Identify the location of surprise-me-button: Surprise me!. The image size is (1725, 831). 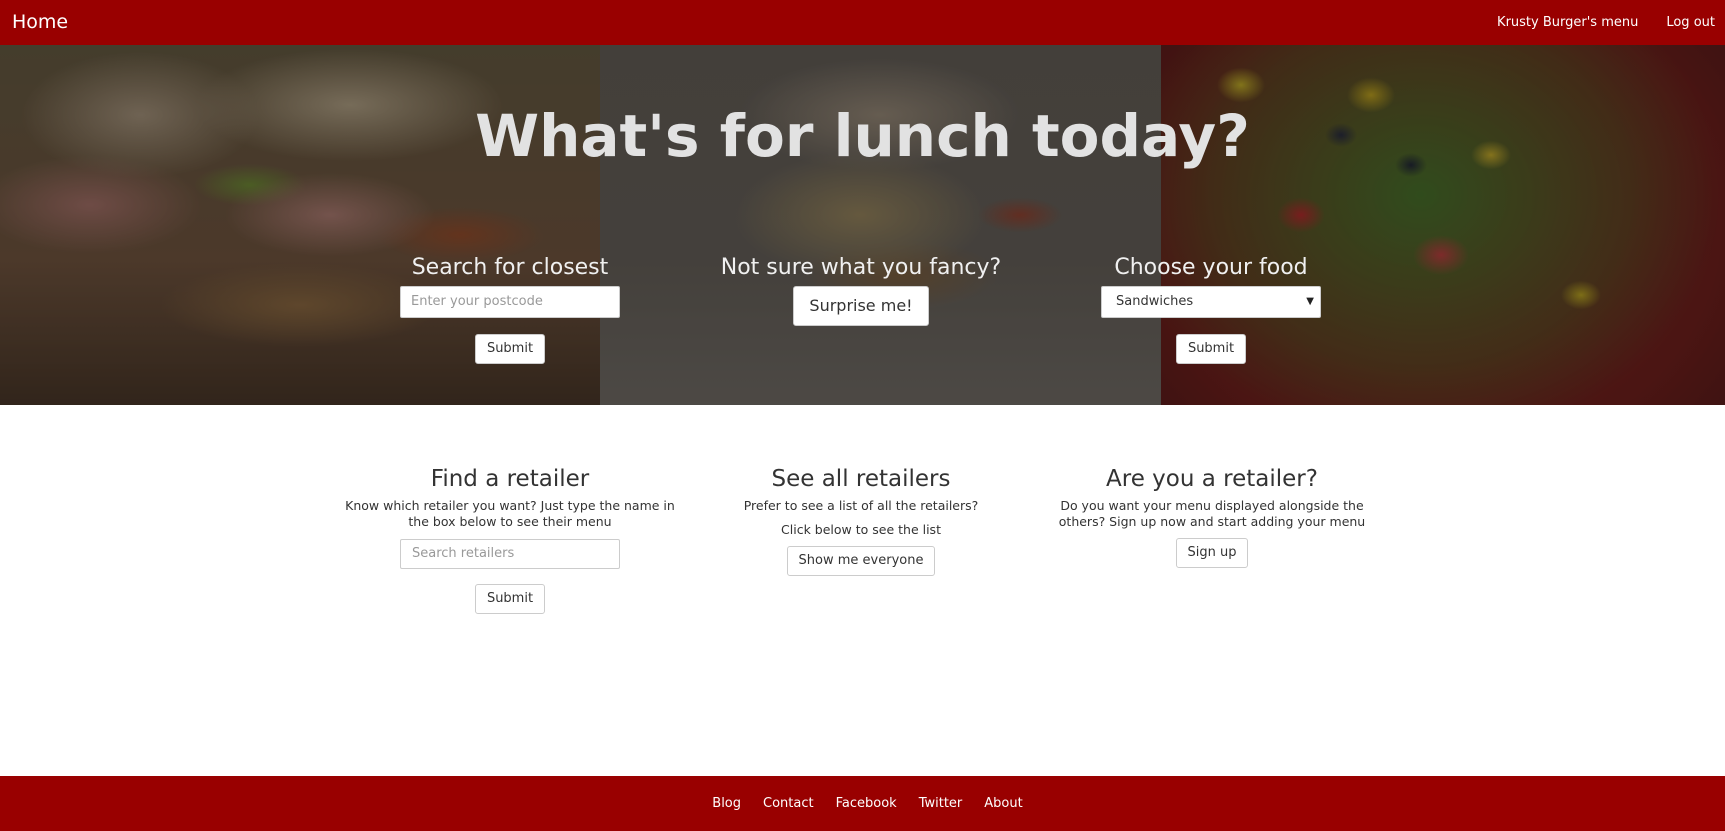
(861, 306).